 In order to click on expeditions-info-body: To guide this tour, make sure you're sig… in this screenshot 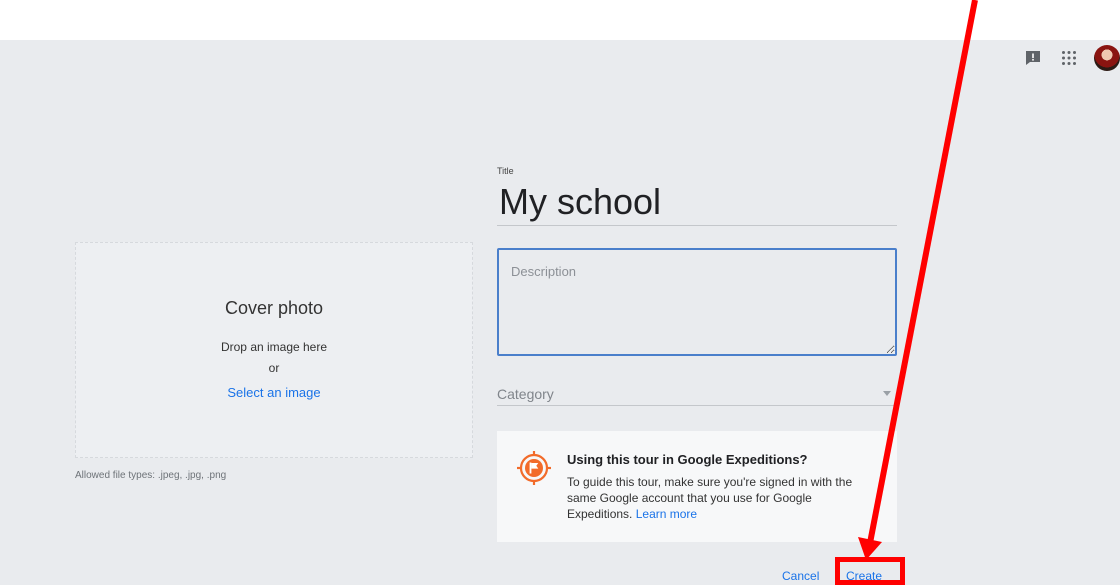, I will do `click(717, 498)`.